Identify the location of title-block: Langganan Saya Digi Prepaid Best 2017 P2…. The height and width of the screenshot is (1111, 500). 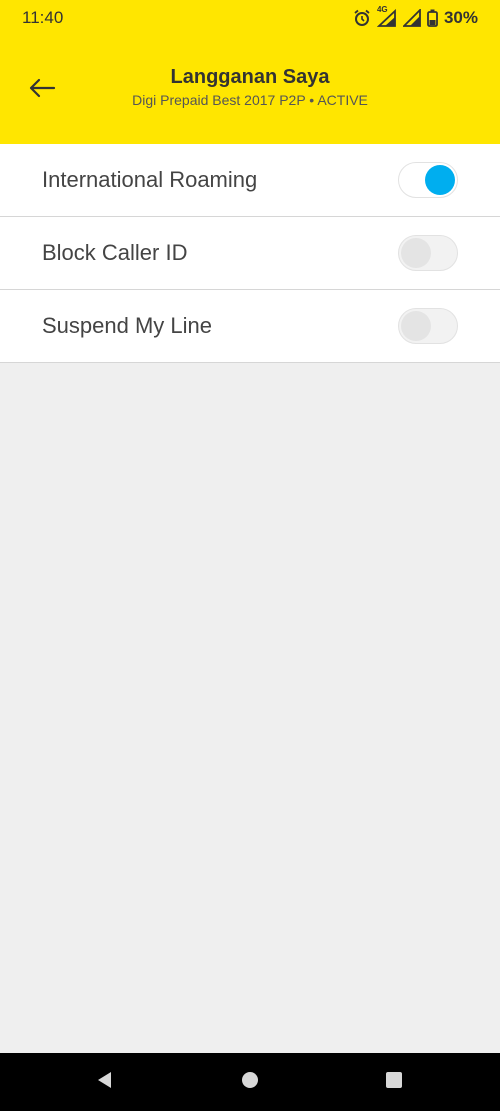
(250, 87).